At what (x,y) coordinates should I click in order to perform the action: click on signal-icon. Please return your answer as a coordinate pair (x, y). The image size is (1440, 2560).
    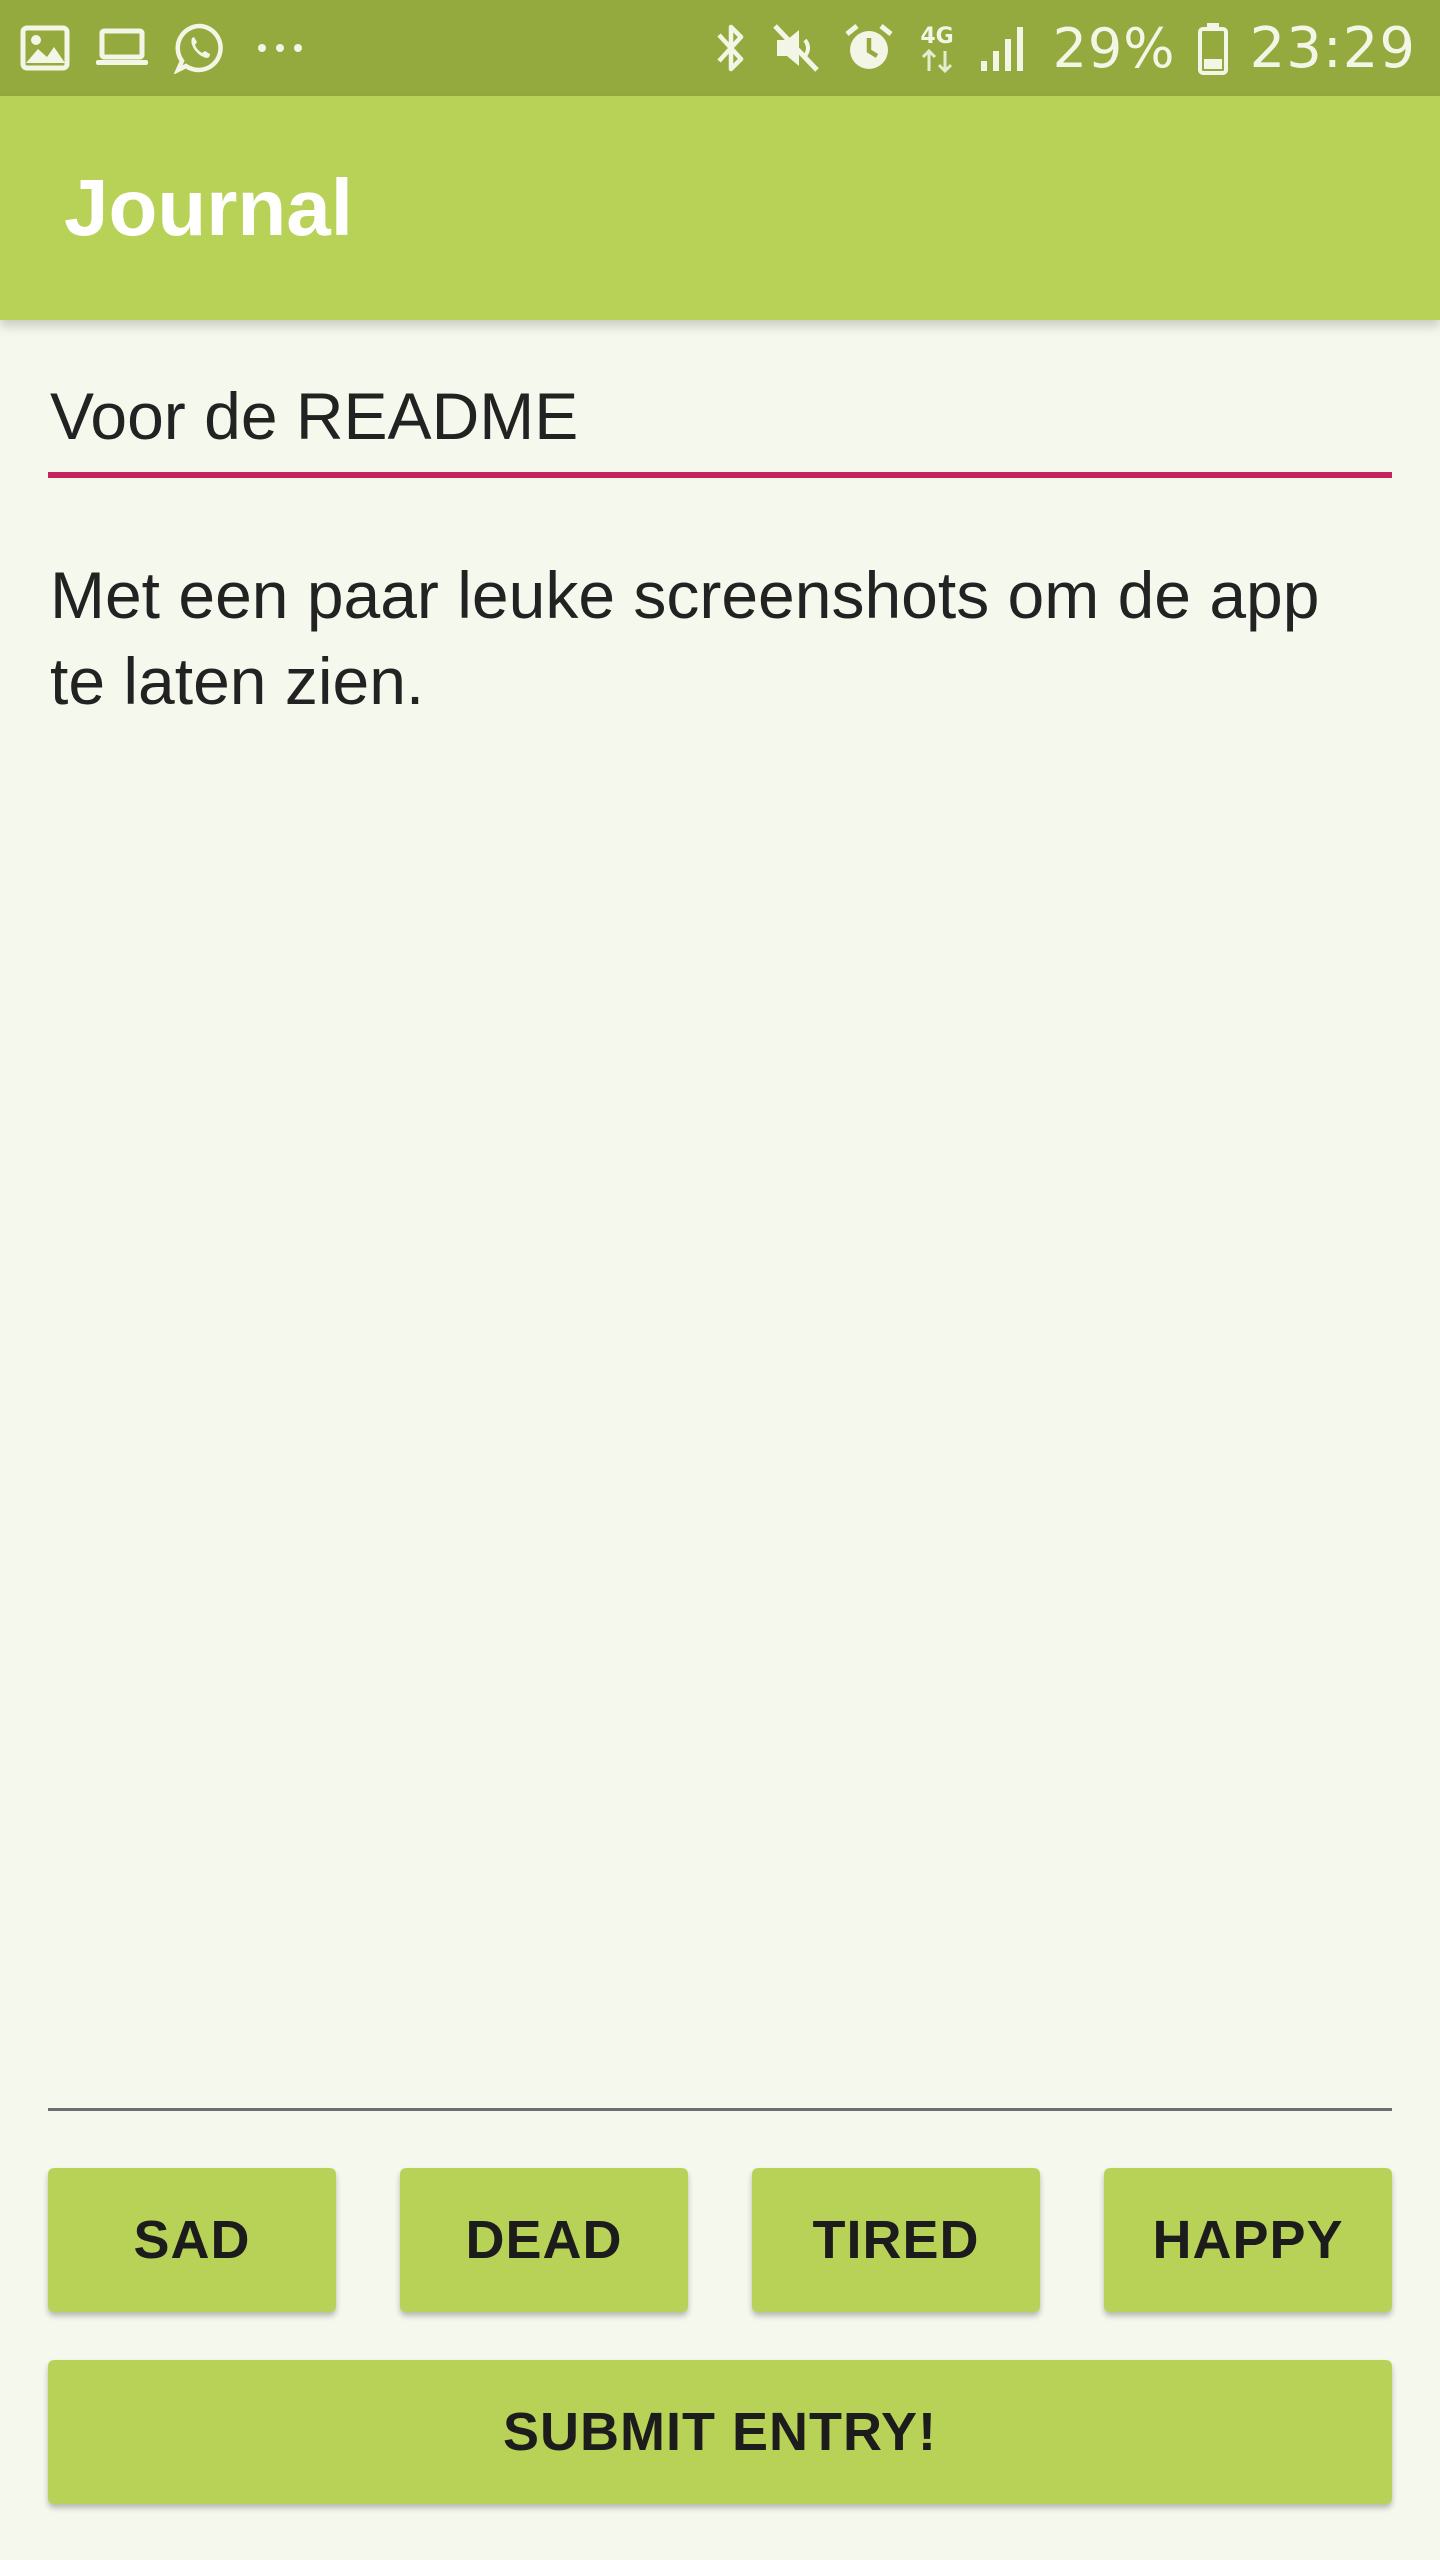
    Looking at the image, I should click on (1005, 48).